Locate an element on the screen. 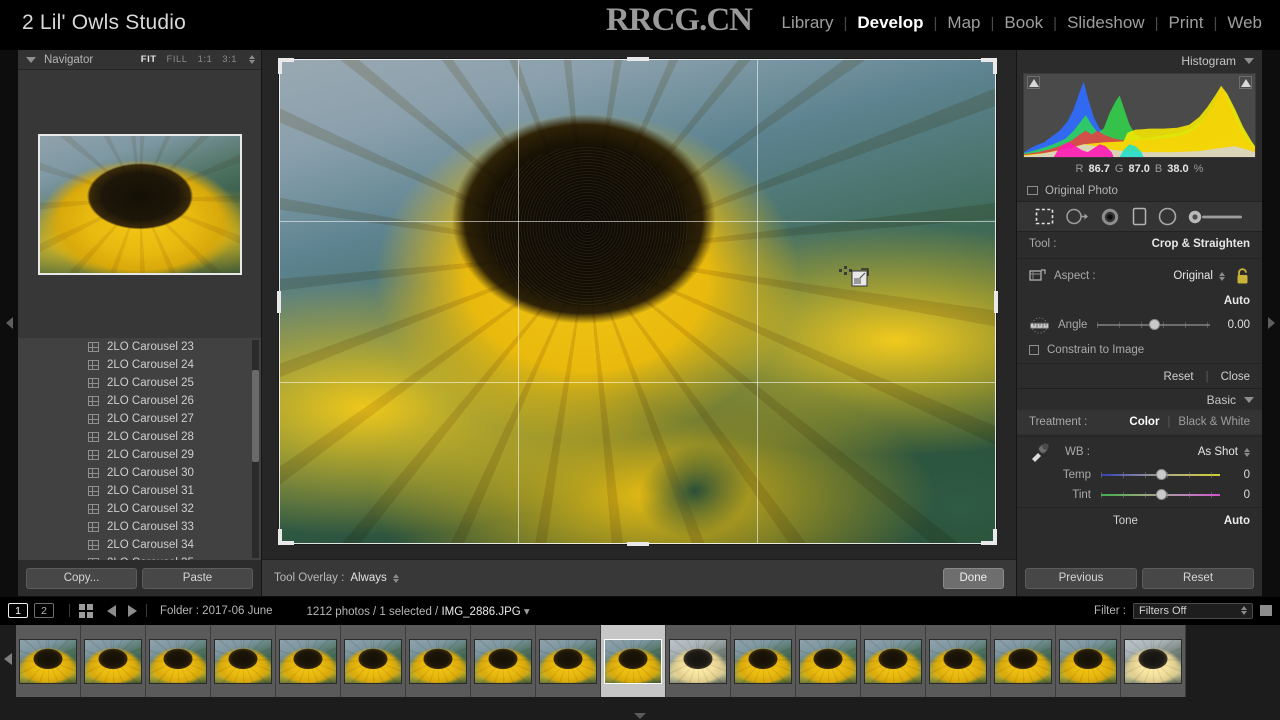 This screenshot has height=720, width=1280. zoom-3-1: 3:1 is located at coordinates (229, 59).